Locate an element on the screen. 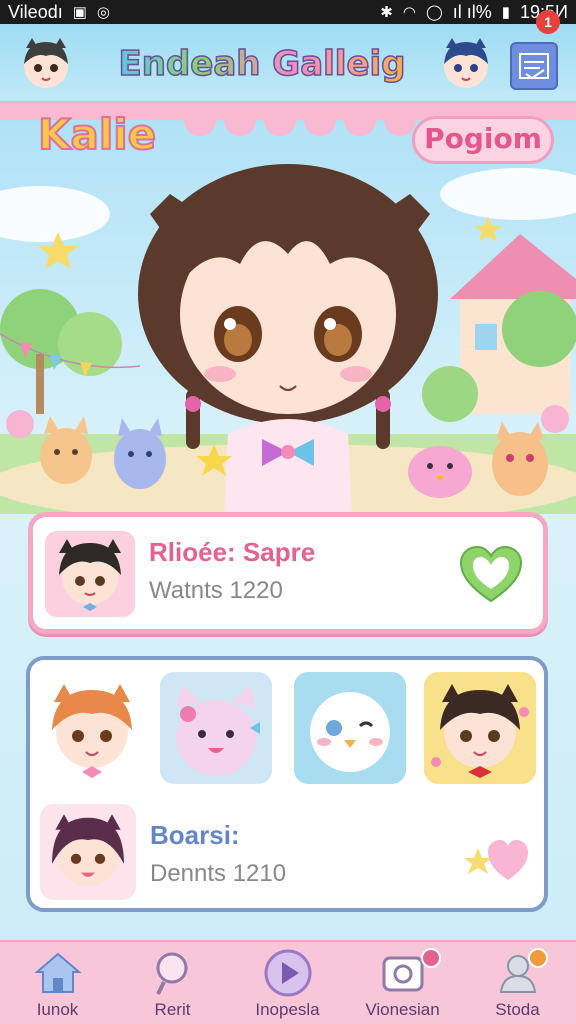 The image size is (576, 1024). user-avatar-right is located at coordinates (466, 64).